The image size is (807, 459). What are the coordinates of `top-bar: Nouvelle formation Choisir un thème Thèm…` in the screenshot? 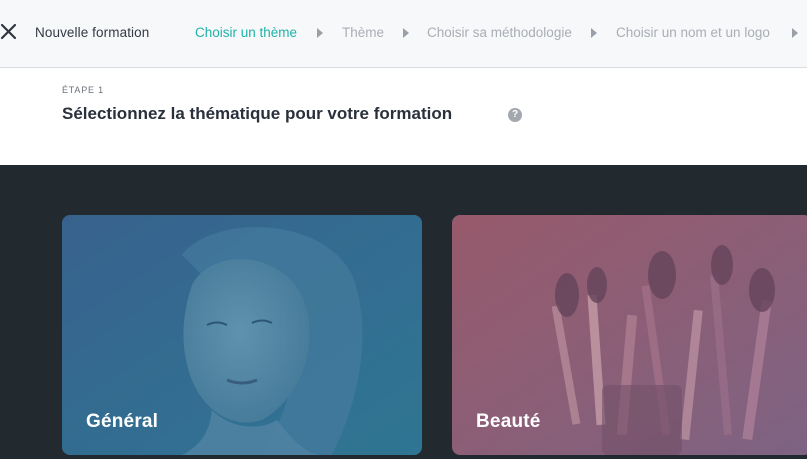 It's located at (403, 34).